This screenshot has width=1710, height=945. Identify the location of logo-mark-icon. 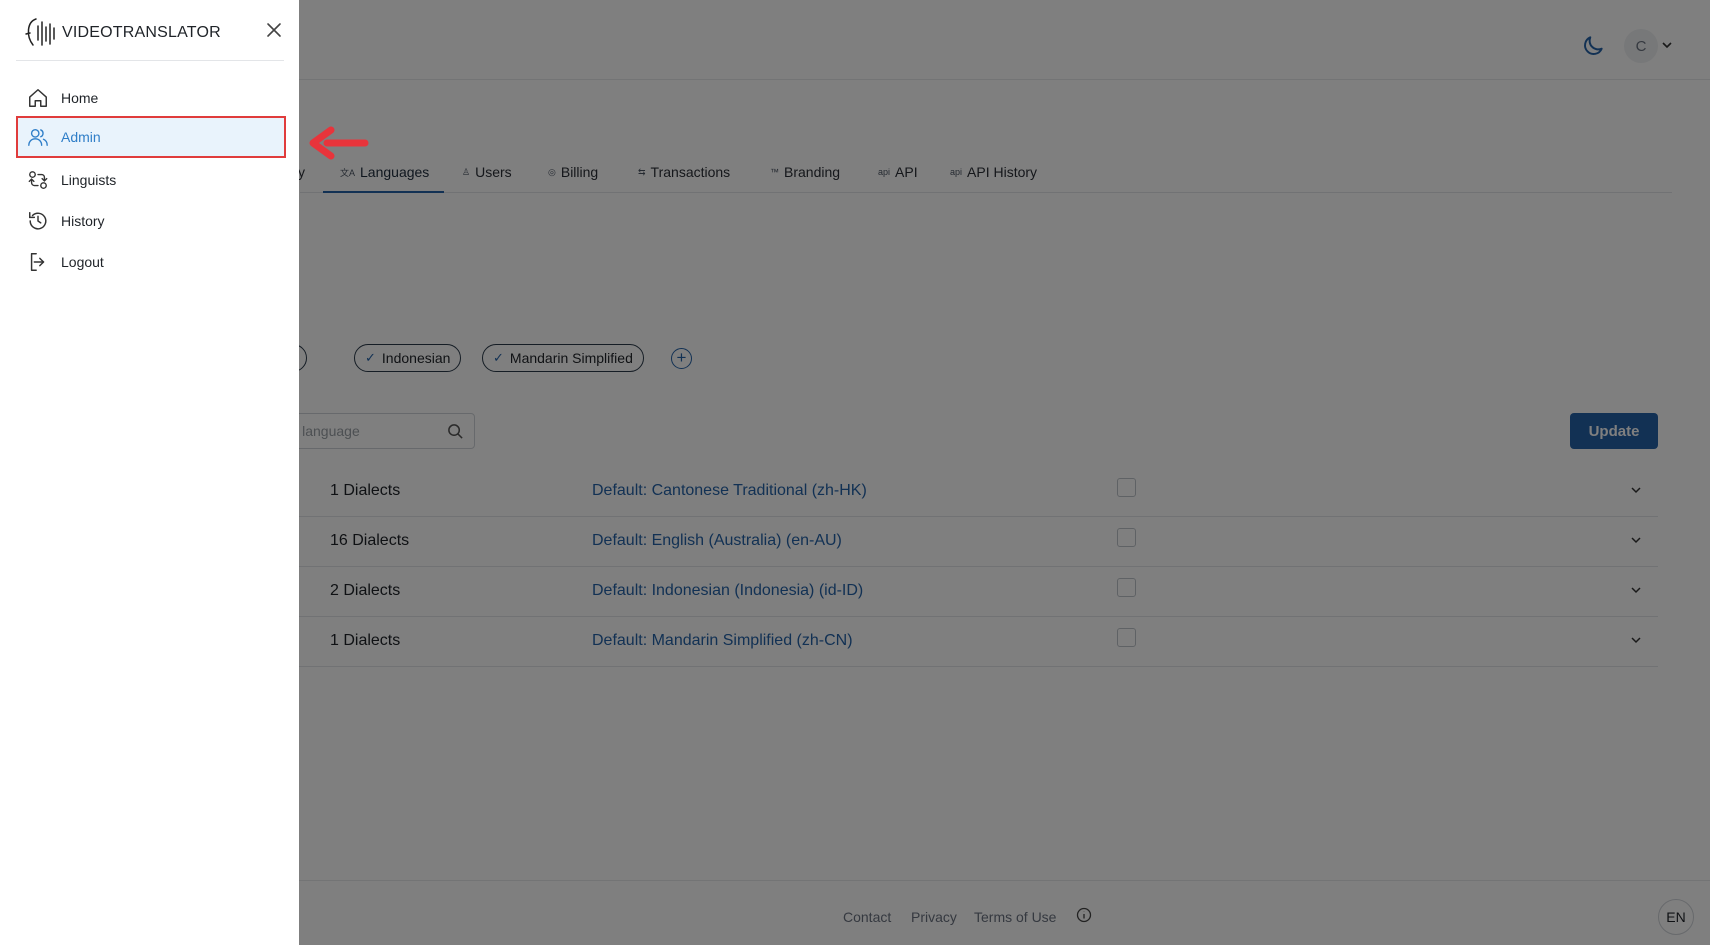
(40, 32).